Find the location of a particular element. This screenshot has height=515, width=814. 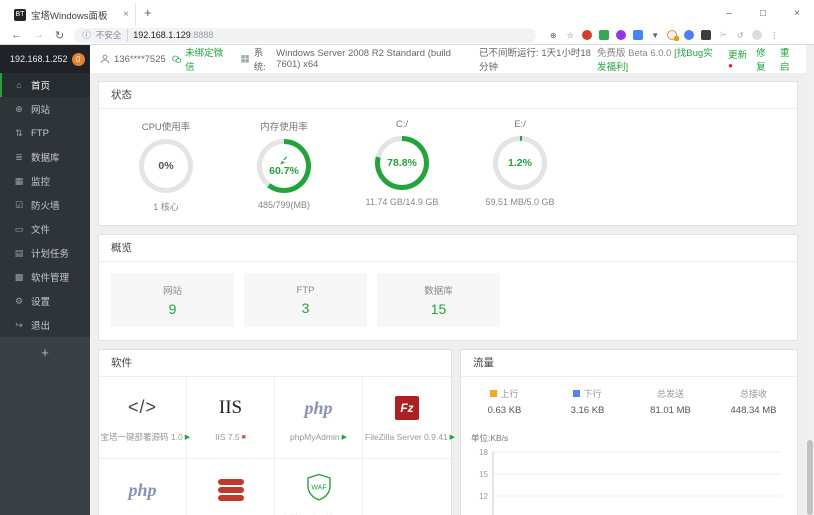

clean-memory-icon is located at coordinates (284, 160).